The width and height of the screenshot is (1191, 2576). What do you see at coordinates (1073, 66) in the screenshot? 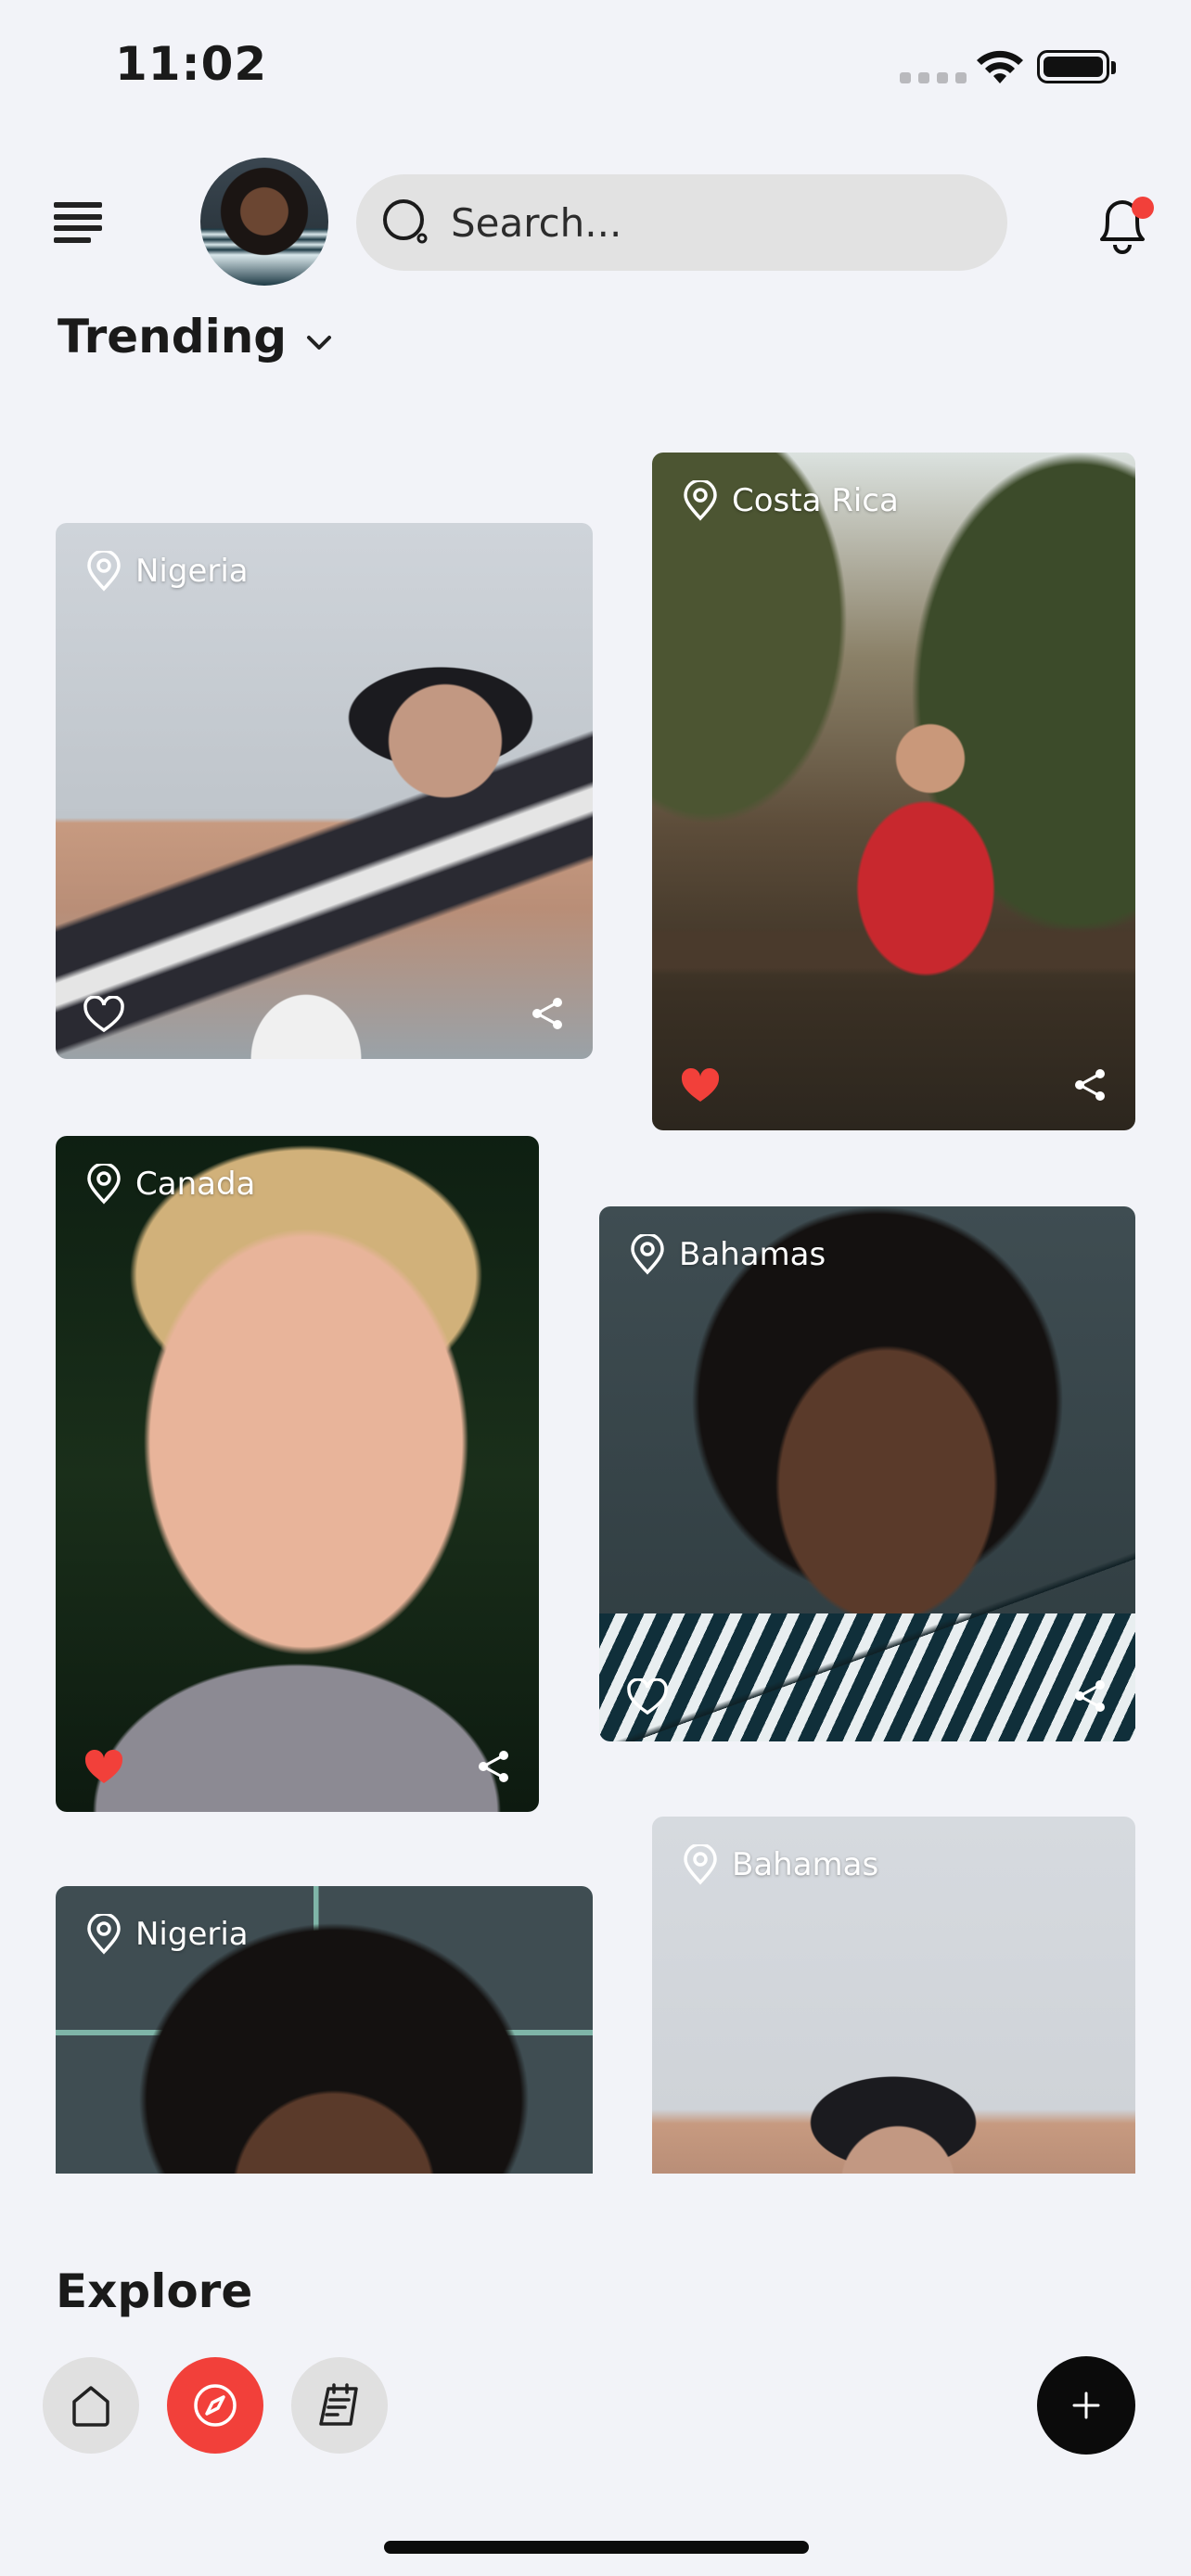
I see `battery-icon` at bounding box center [1073, 66].